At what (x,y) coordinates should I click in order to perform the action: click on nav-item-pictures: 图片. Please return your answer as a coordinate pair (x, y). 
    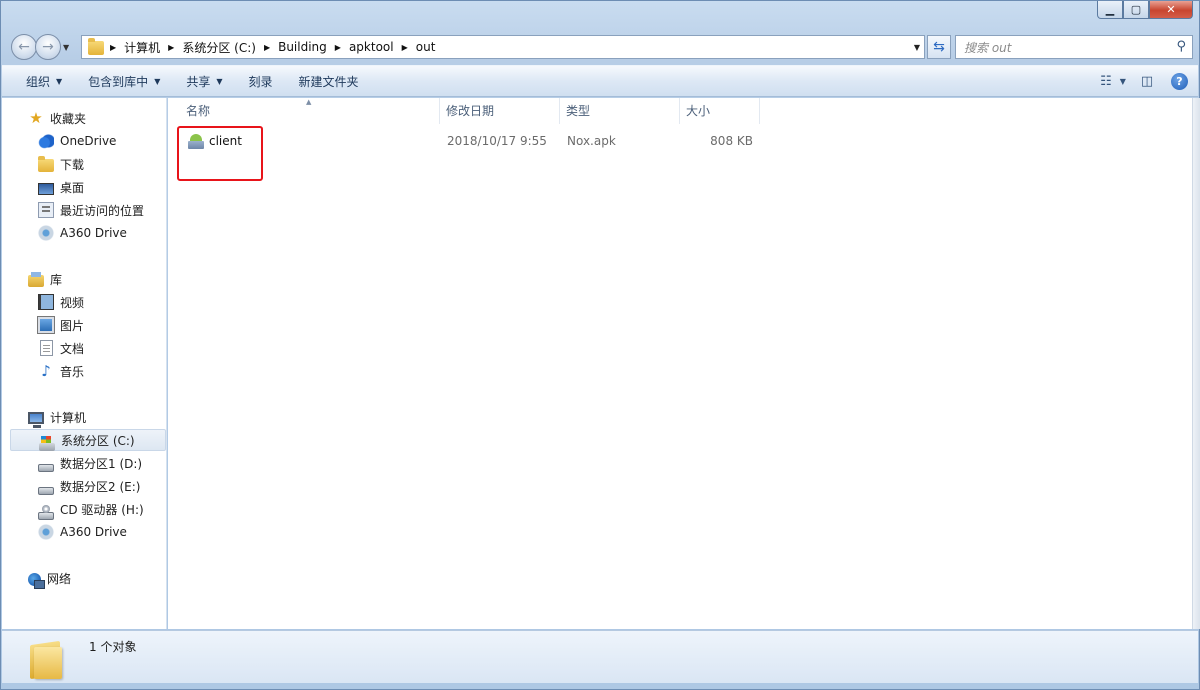
    Looking at the image, I should click on (60, 325).